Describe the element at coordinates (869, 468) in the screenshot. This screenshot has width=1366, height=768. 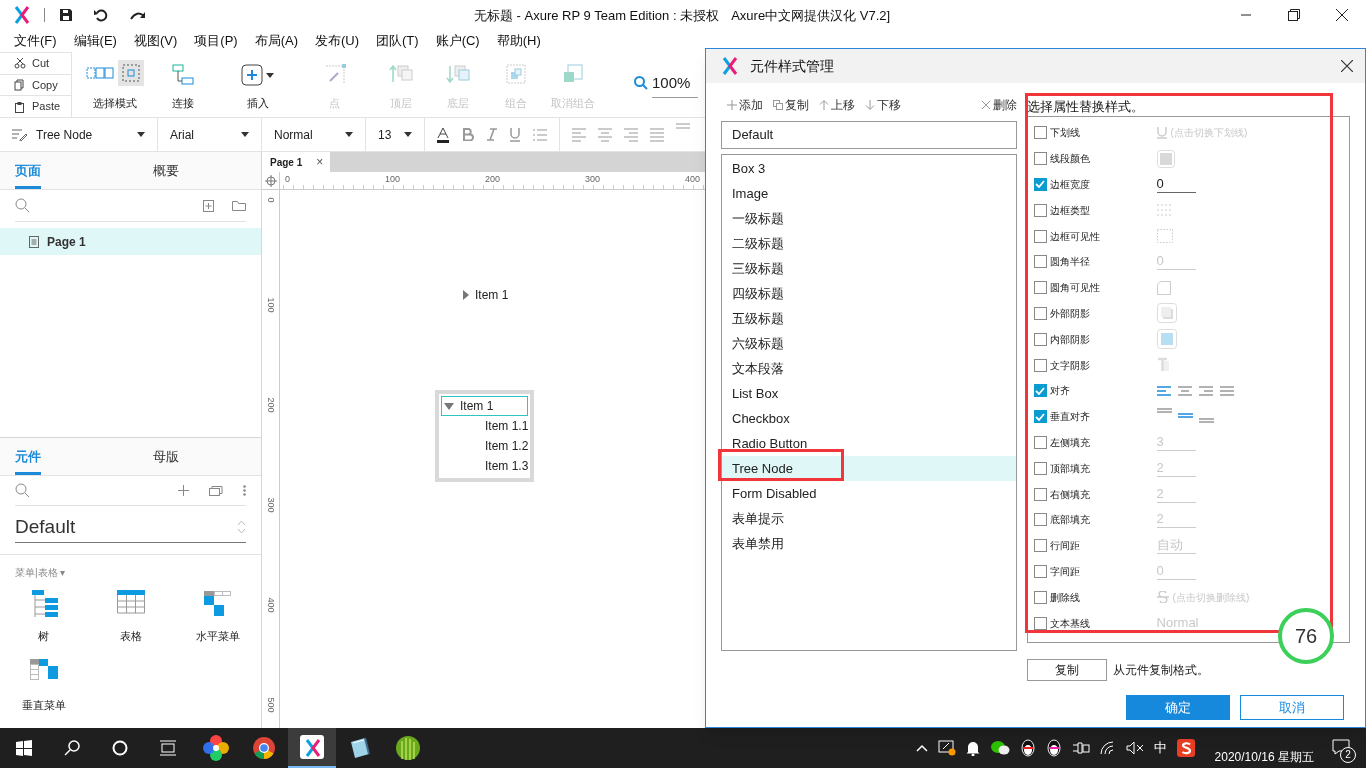
I see `style-list-item: Tree Node` at that location.